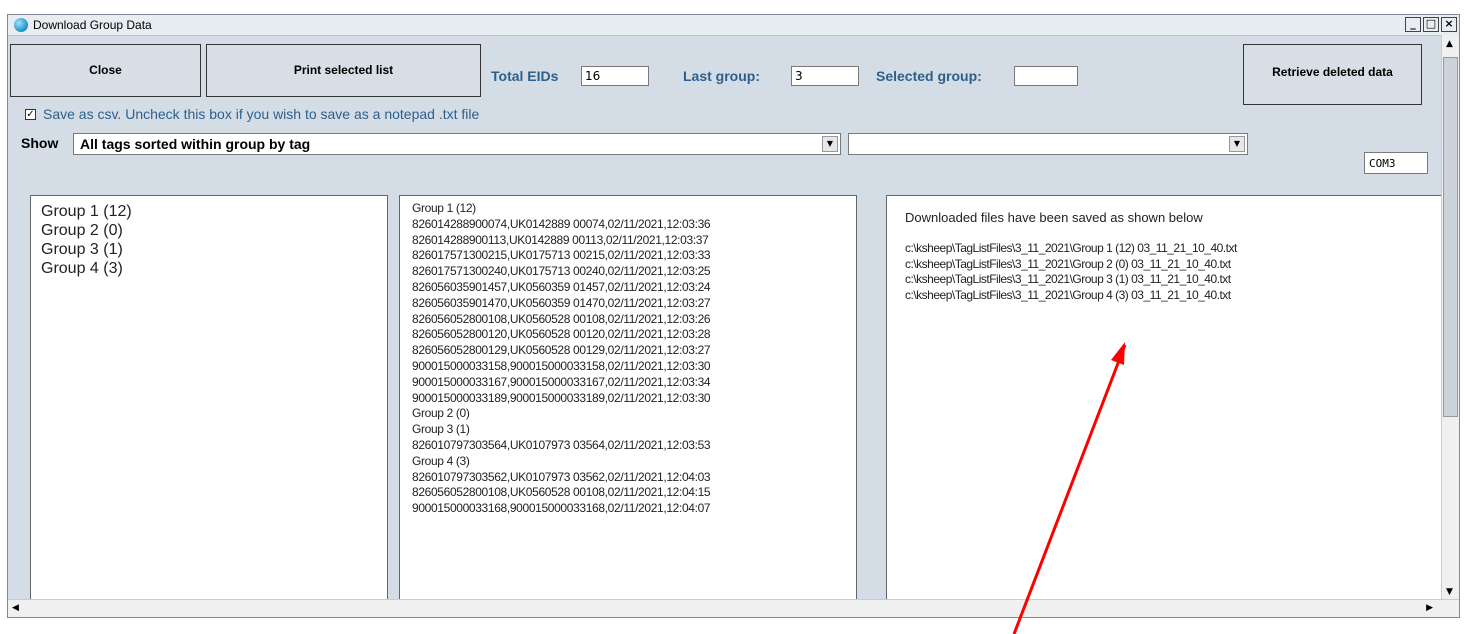 Image resolution: width=1465 pixels, height=634 pixels. I want to click on annotation-arrow-line, so click(1069, 489).